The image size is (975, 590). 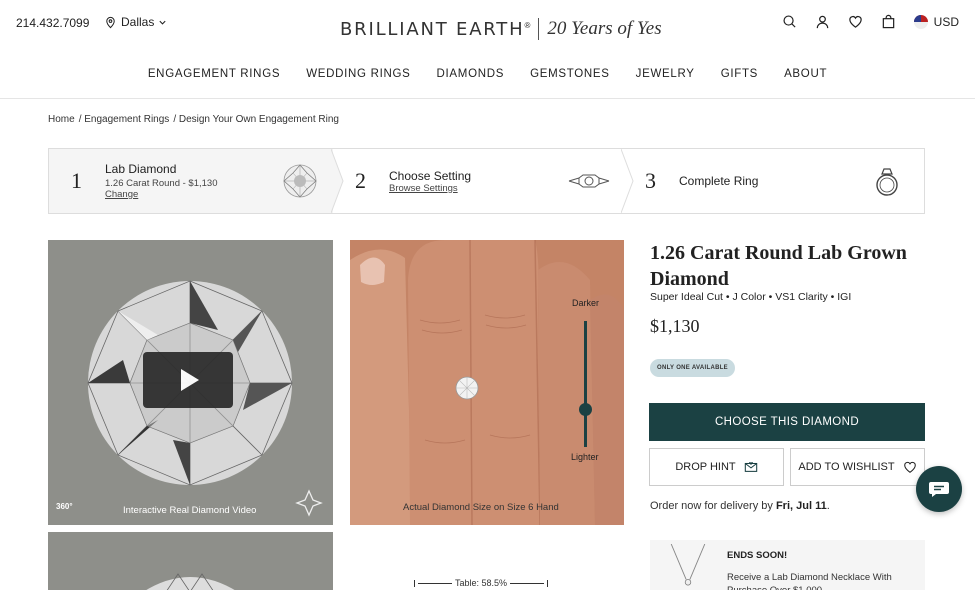 What do you see at coordinates (487, 98) in the screenshot?
I see `nav-divider` at bounding box center [487, 98].